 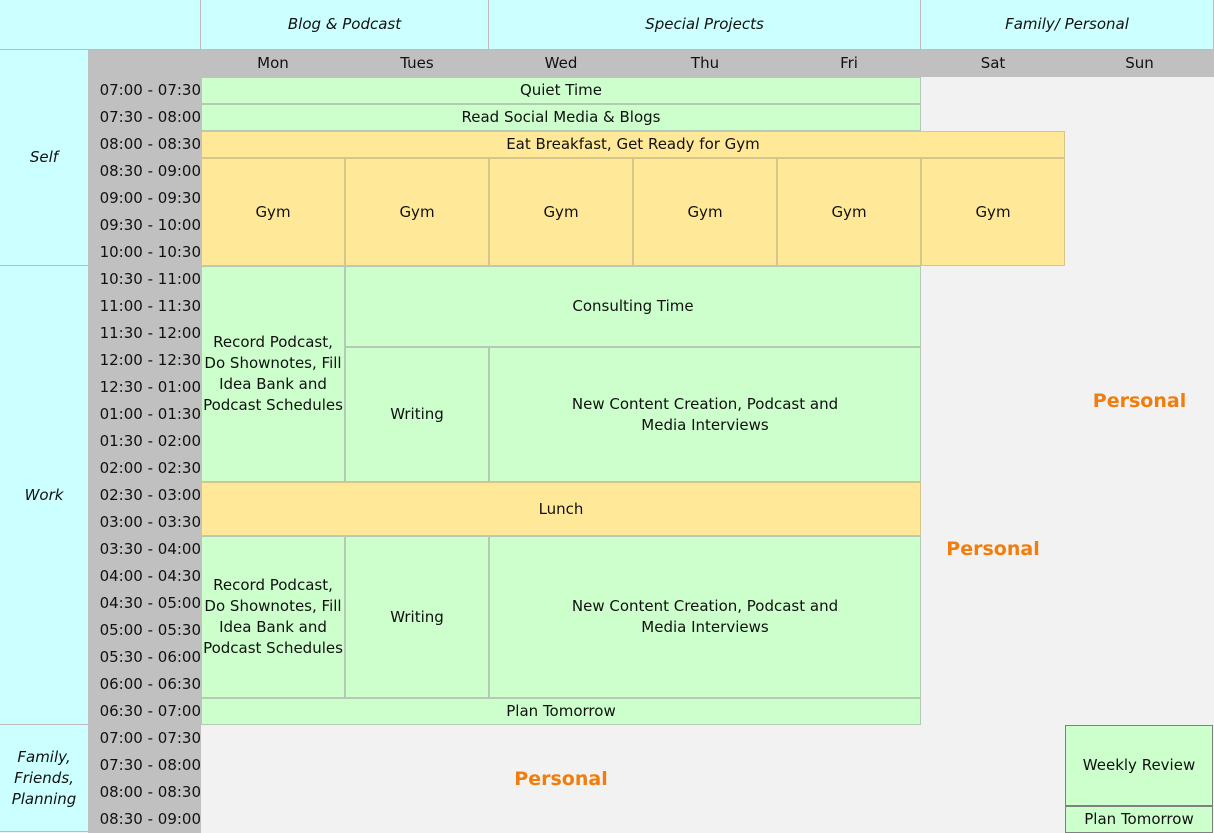 I want to click on gym-block-fri: Gym, so click(x=849, y=212).